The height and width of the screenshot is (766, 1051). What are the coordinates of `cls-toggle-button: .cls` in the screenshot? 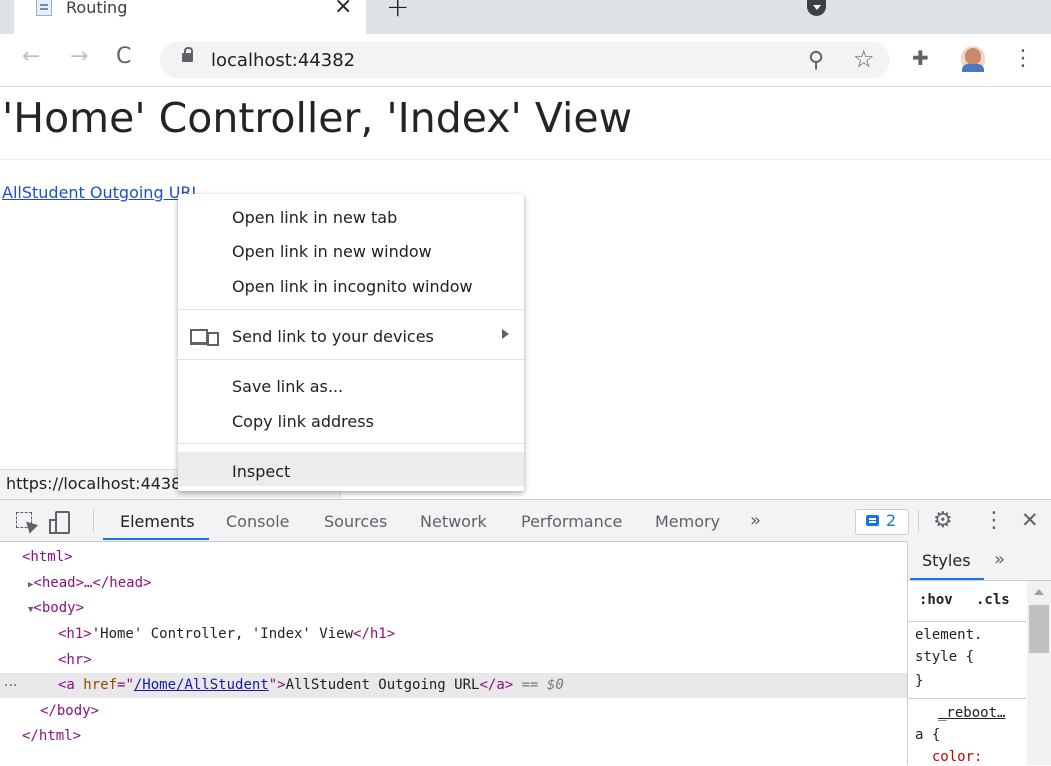 It's located at (993, 600).